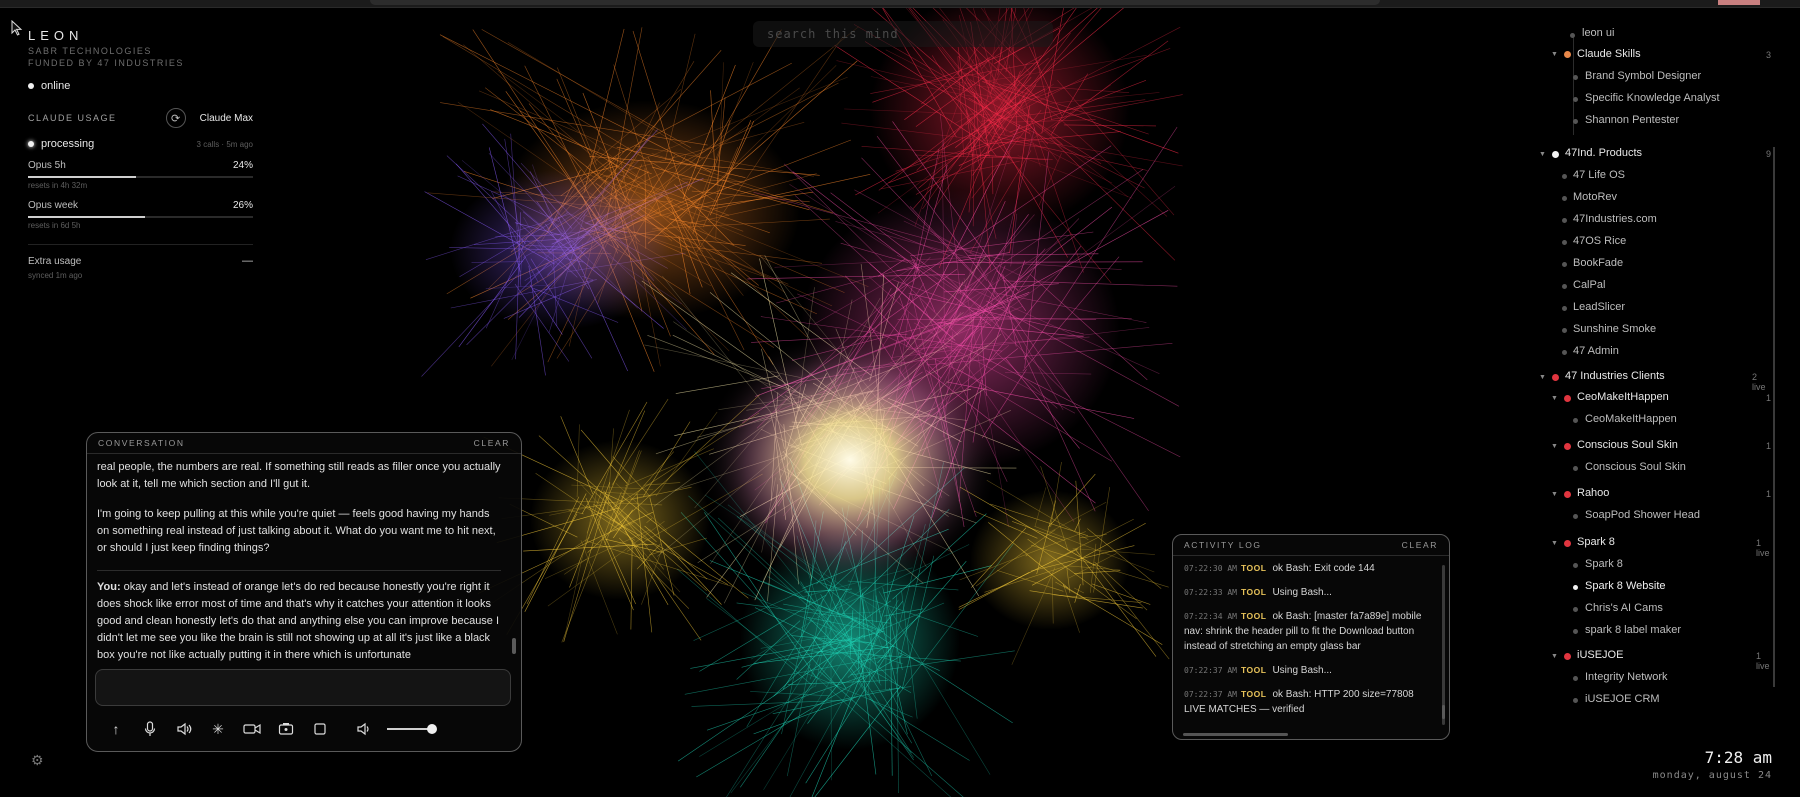  Describe the element at coordinates (150, 729) in the screenshot. I see `microphone-icon` at that location.